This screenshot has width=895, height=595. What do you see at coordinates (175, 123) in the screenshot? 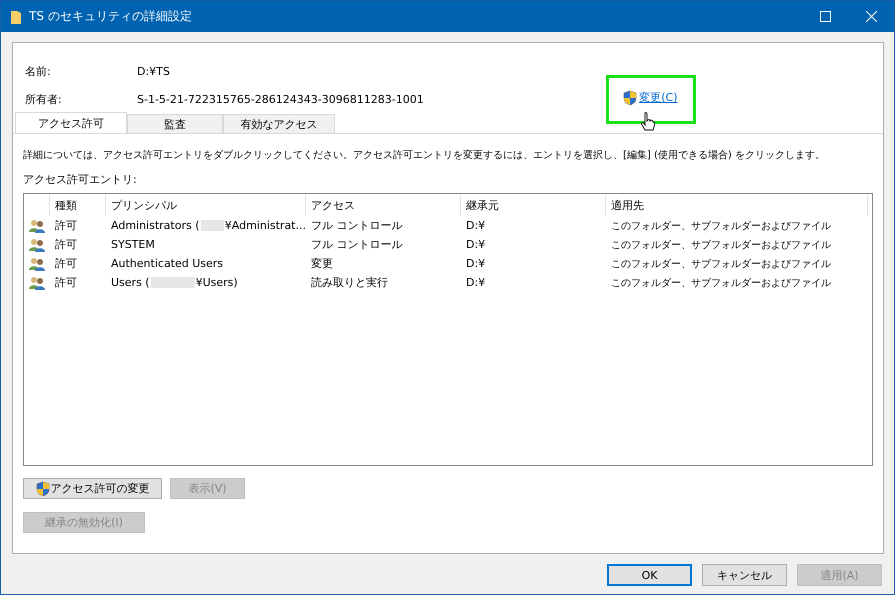
I see `tab: 監査` at bounding box center [175, 123].